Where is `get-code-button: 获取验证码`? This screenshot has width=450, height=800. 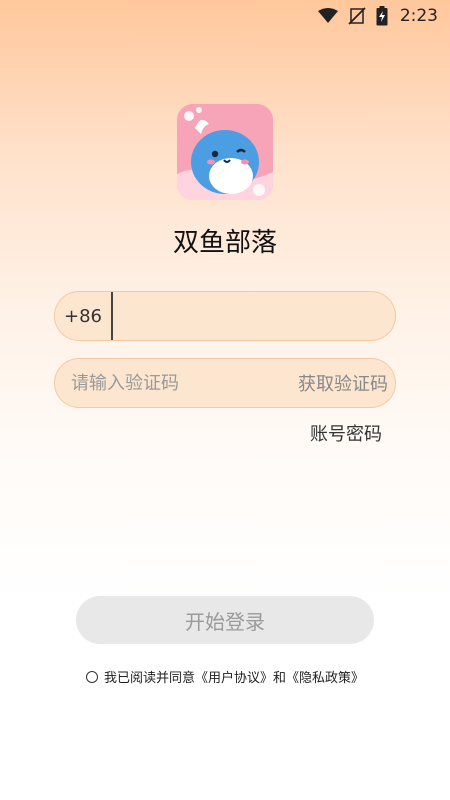 get-code-button: 获取验证码 is located at coordinates (343, 383).